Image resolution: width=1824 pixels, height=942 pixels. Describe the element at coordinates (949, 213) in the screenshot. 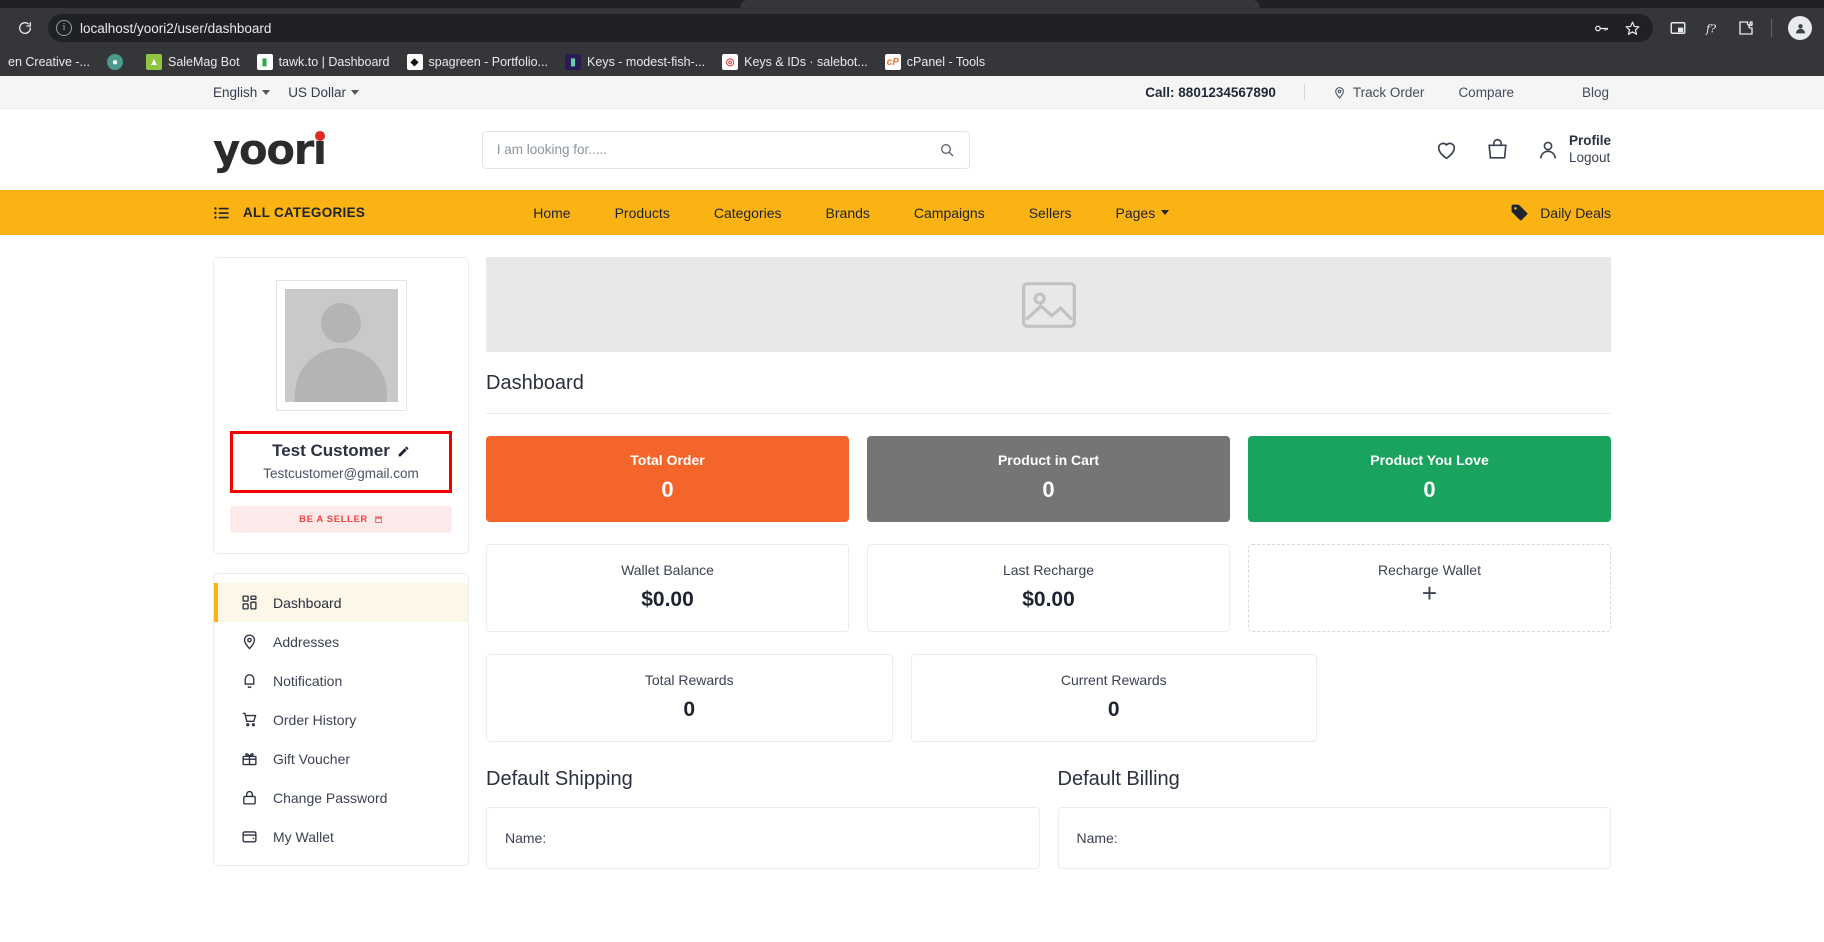

I see `nav-item-campaigns: Campaigns` at that location.